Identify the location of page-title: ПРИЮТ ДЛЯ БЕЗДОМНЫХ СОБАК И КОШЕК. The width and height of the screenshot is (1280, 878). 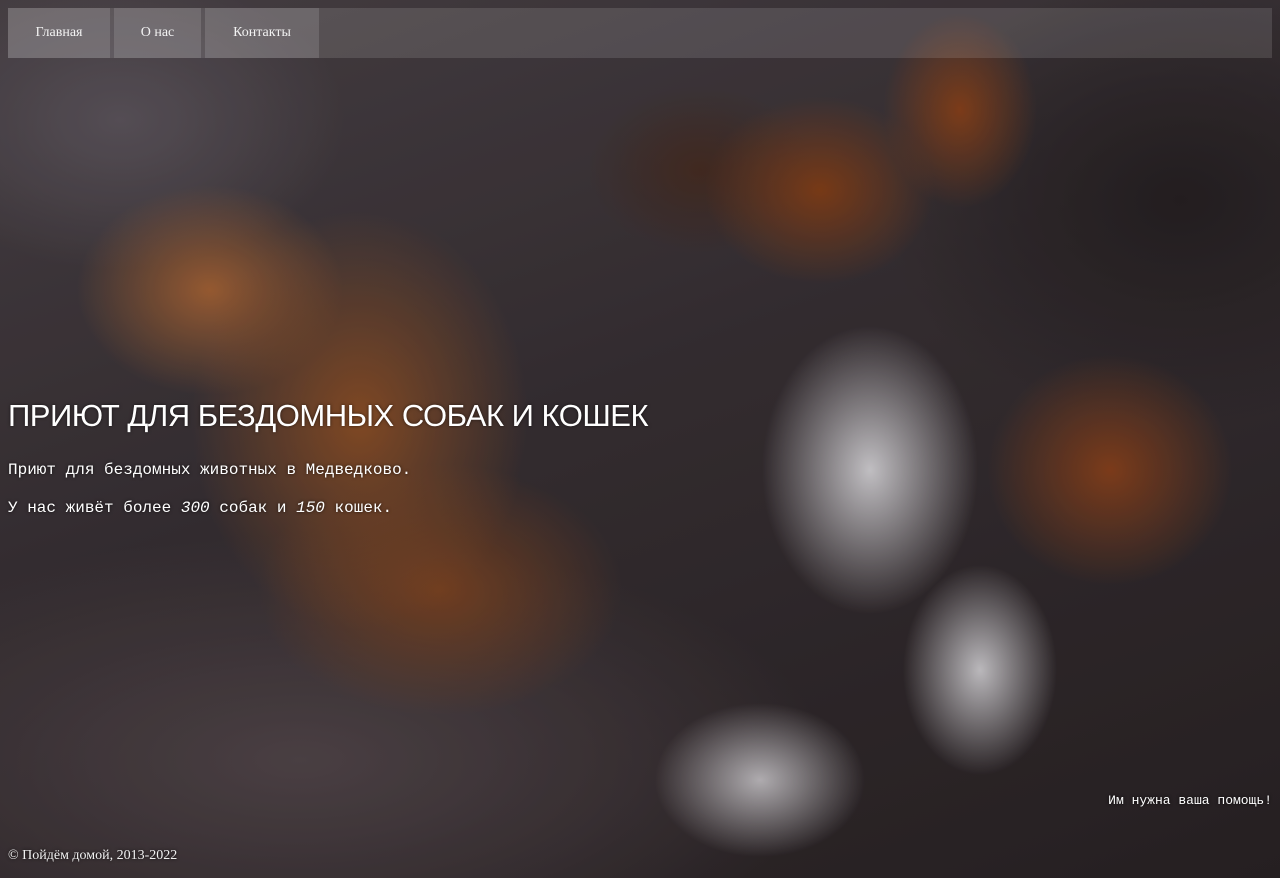
(328, 415).